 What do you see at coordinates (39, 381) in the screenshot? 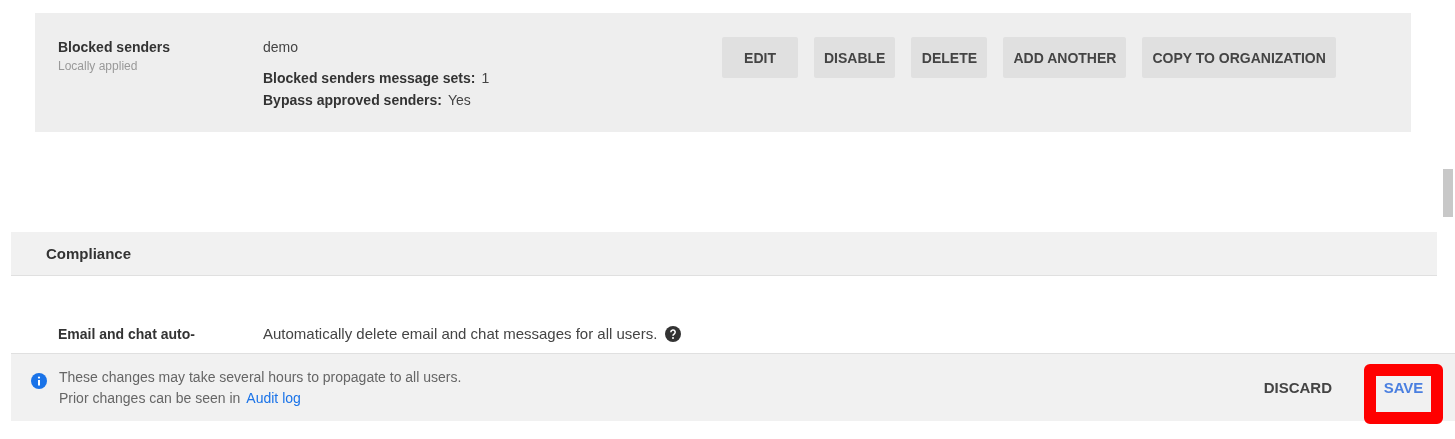
I see `info-icon` at bounding box center [39, 381].